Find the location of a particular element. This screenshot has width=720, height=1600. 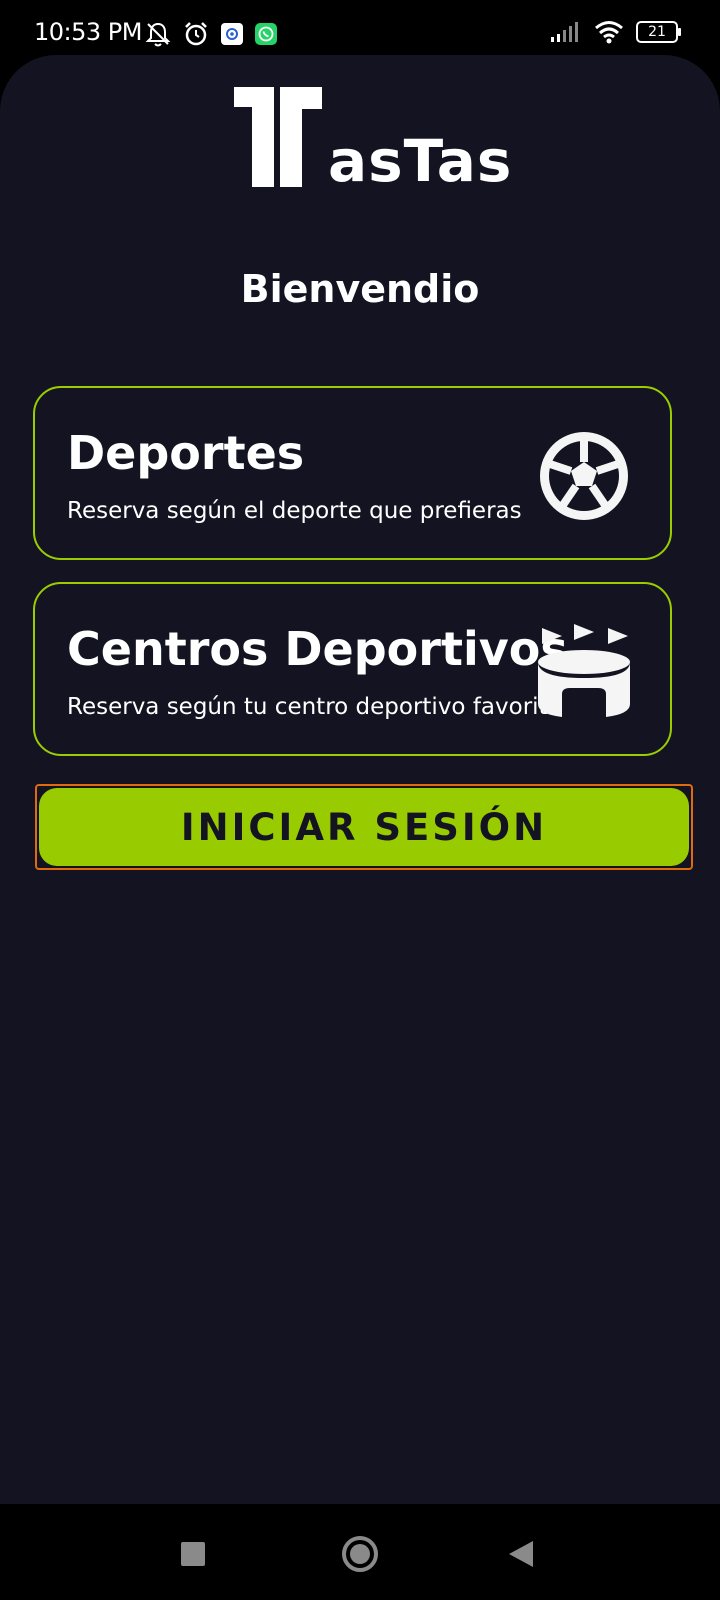

navigation-bar is located at coordinates (360, 1552).